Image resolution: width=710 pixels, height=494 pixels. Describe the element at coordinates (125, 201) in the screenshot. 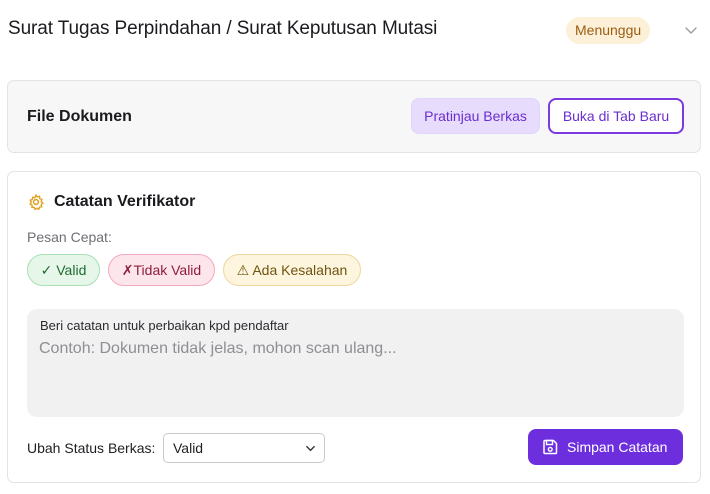

I see `notes-title: Catatan Verifikator` at that location.